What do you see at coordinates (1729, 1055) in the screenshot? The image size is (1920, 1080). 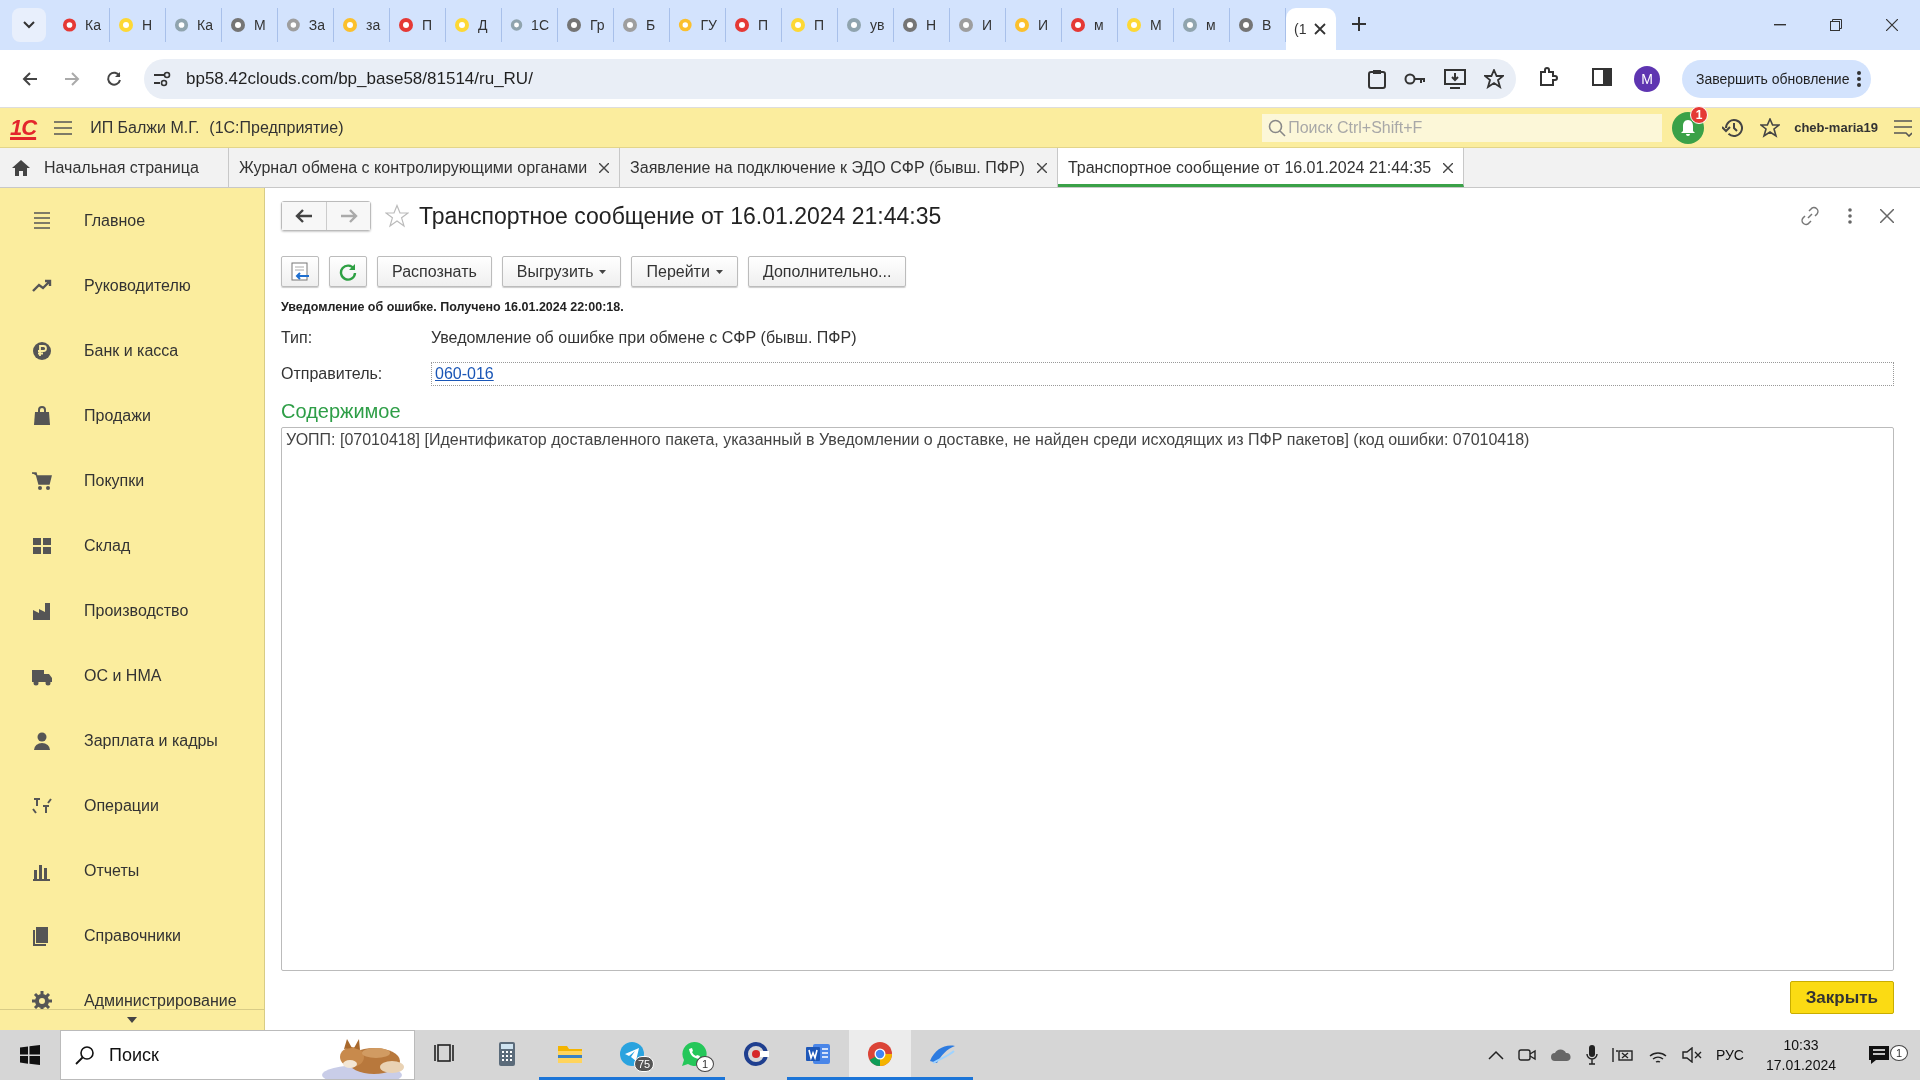 I see `language-indicator: РУС` at bounding box center [1729, 1055].